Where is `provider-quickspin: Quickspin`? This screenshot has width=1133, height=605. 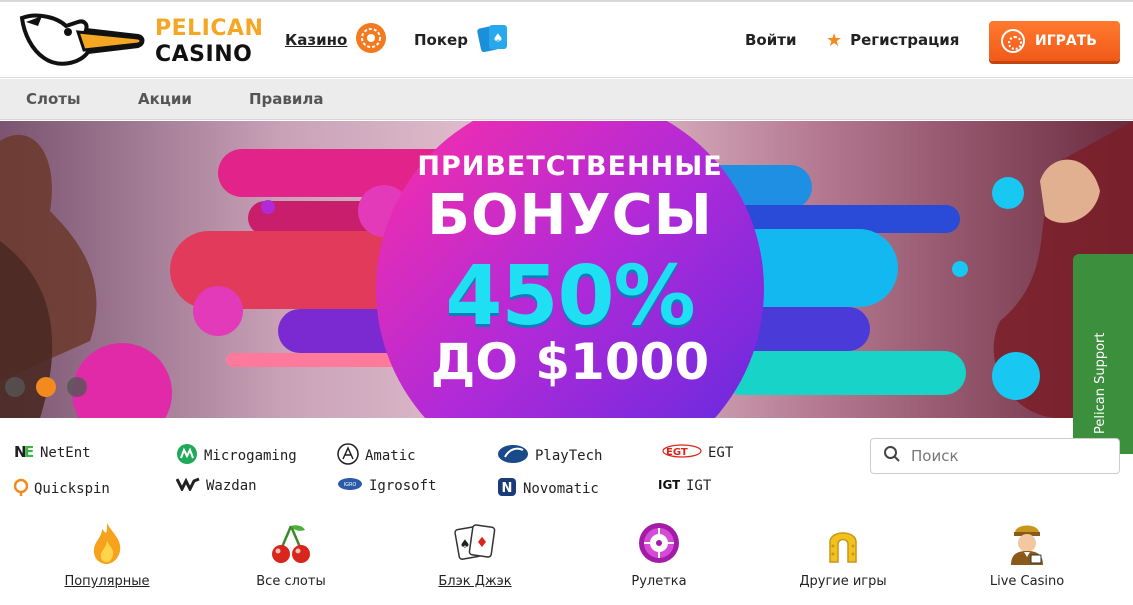 provider-quickspin: Quickspin is located at coordinates (61, 489).